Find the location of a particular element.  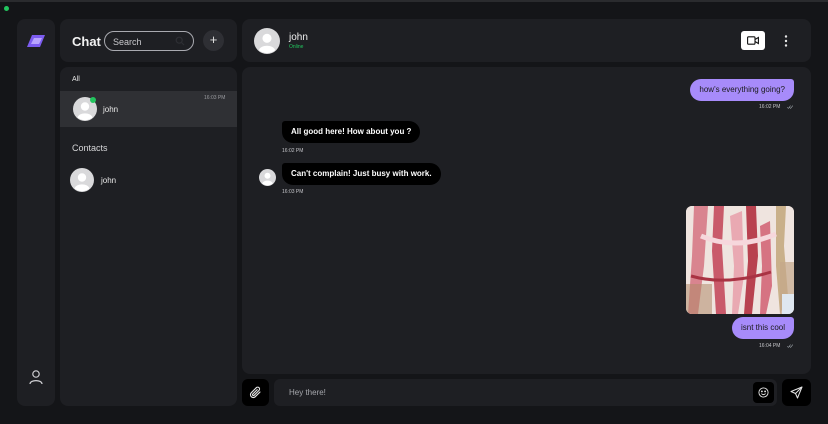

video-camera-icon is located at coordinates (753, 40).